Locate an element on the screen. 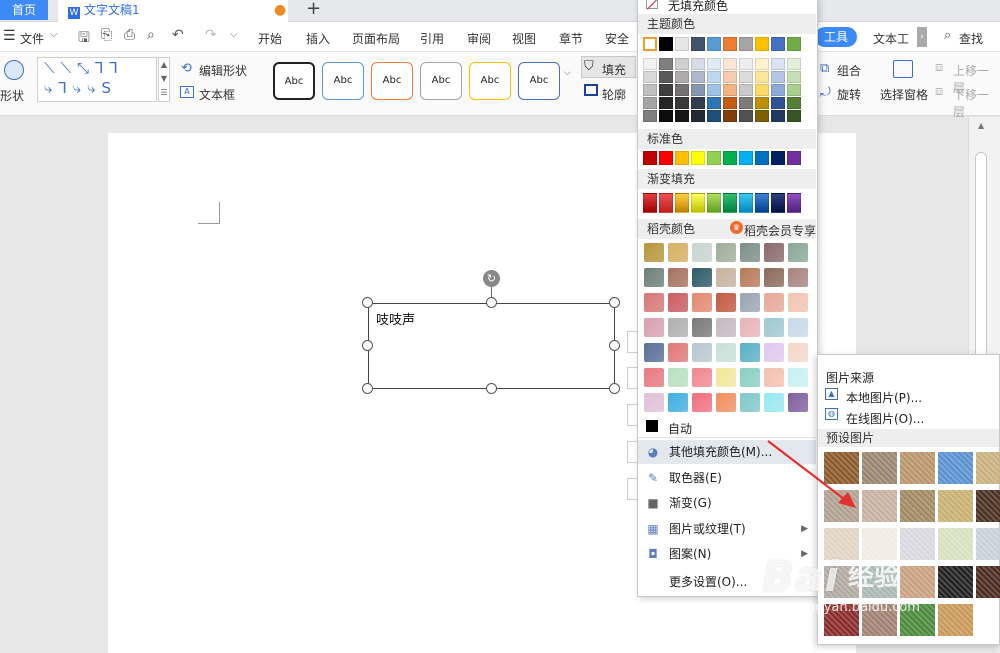 The width and height of the screenshot is (1000, 653). outline-button: 轮廓 is located at coordinates (614, 94).